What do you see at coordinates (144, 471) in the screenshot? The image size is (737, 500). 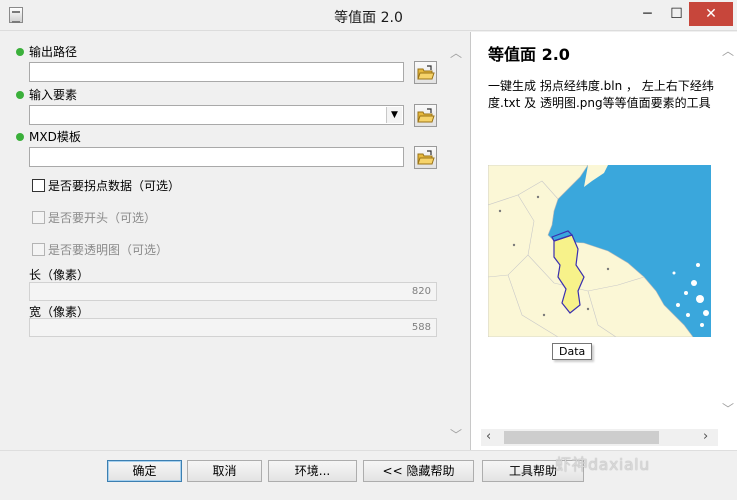 I see `ok-button: 确定` at bounding box center [144, 471].